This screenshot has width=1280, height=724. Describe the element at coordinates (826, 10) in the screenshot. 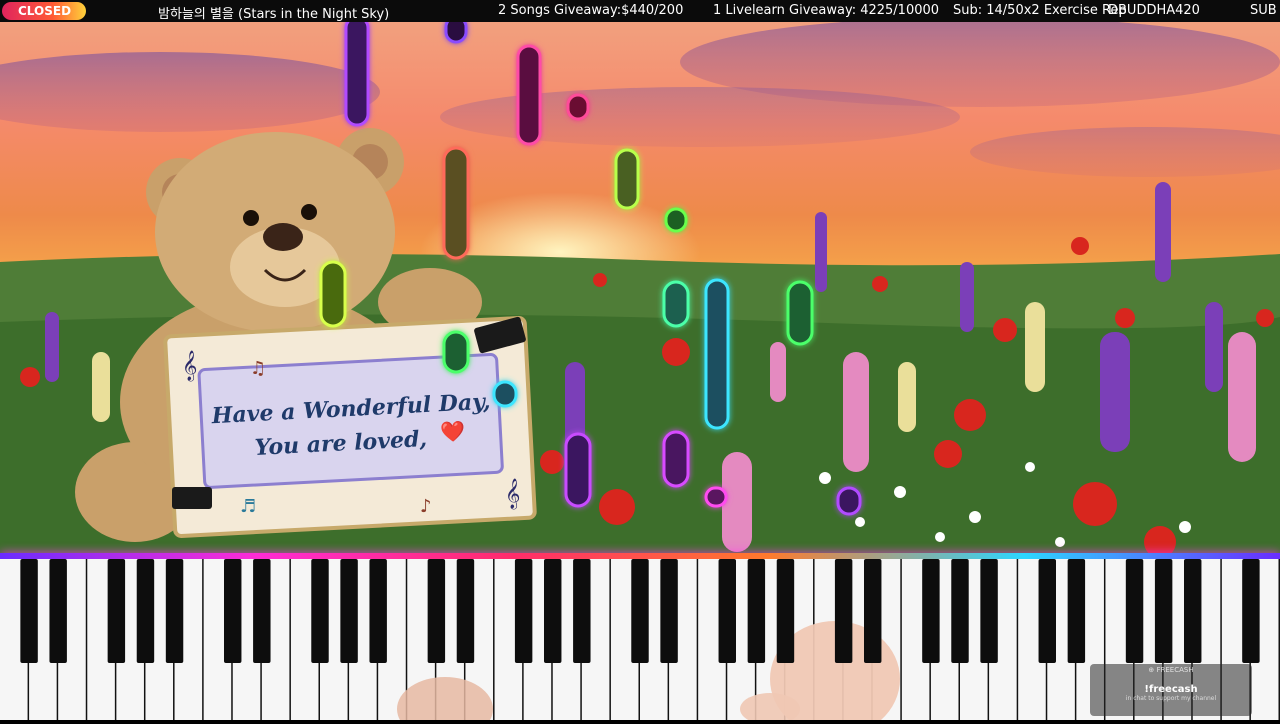

I see `livelearn-giveaway-counter: 1 Livelearn Giveaway: 4225/10000` at that location.